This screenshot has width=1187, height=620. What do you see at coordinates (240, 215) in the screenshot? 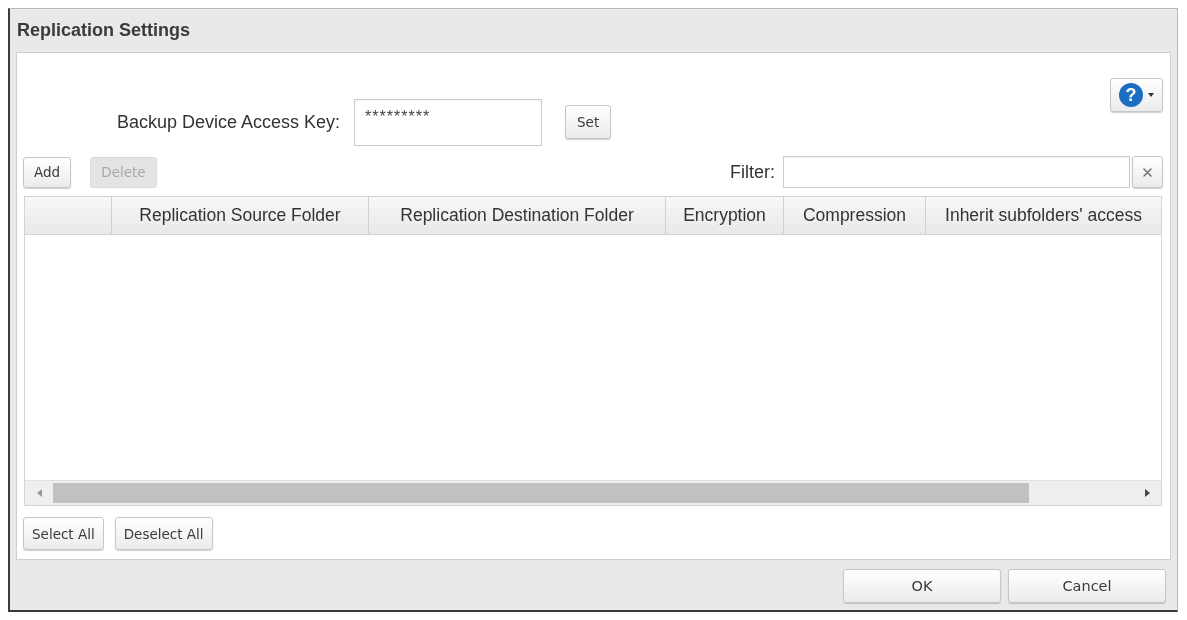
I see `column-header: Replication Source Folder` at bounding box center [240, 215].